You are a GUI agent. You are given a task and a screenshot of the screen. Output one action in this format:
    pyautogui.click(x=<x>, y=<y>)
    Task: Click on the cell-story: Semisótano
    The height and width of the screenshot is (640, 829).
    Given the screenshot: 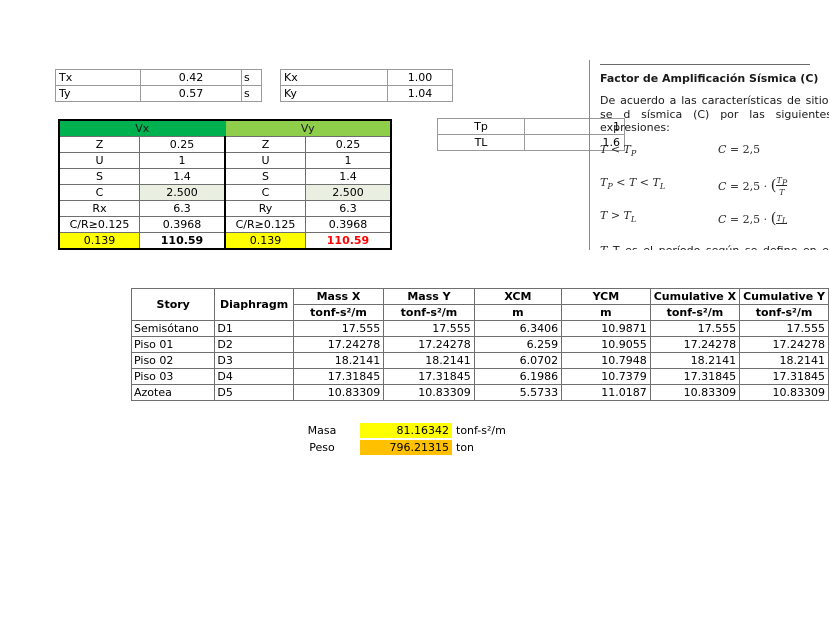 What is the action you would take?
    pyautogui.click(x=173, y=328)
    